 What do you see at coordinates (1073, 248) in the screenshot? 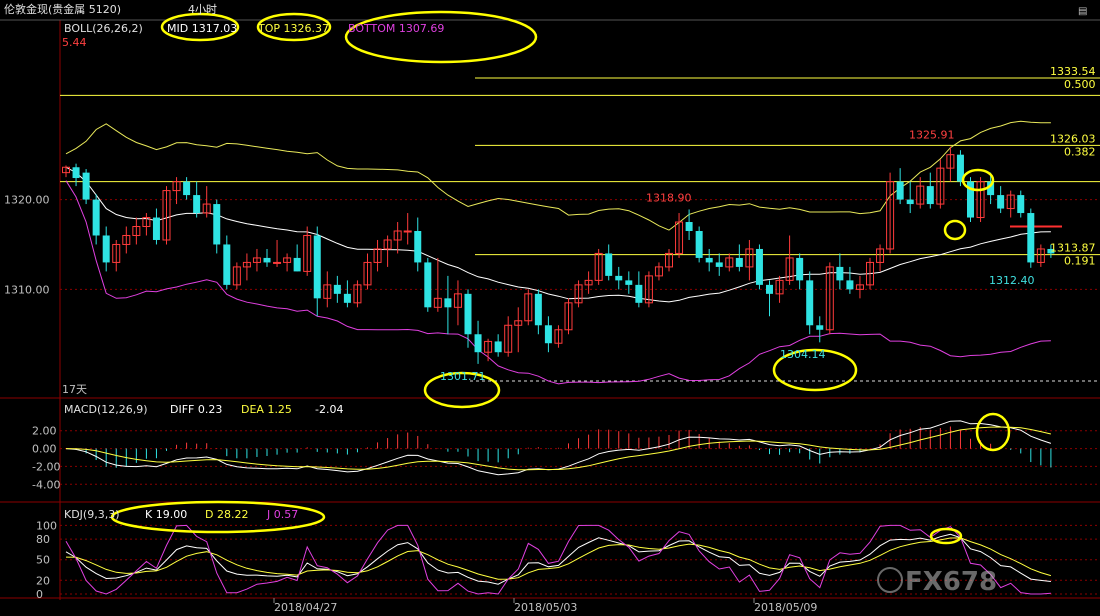
I see `fib-price-label: 1313.87` at bounding box center [1073, 248].